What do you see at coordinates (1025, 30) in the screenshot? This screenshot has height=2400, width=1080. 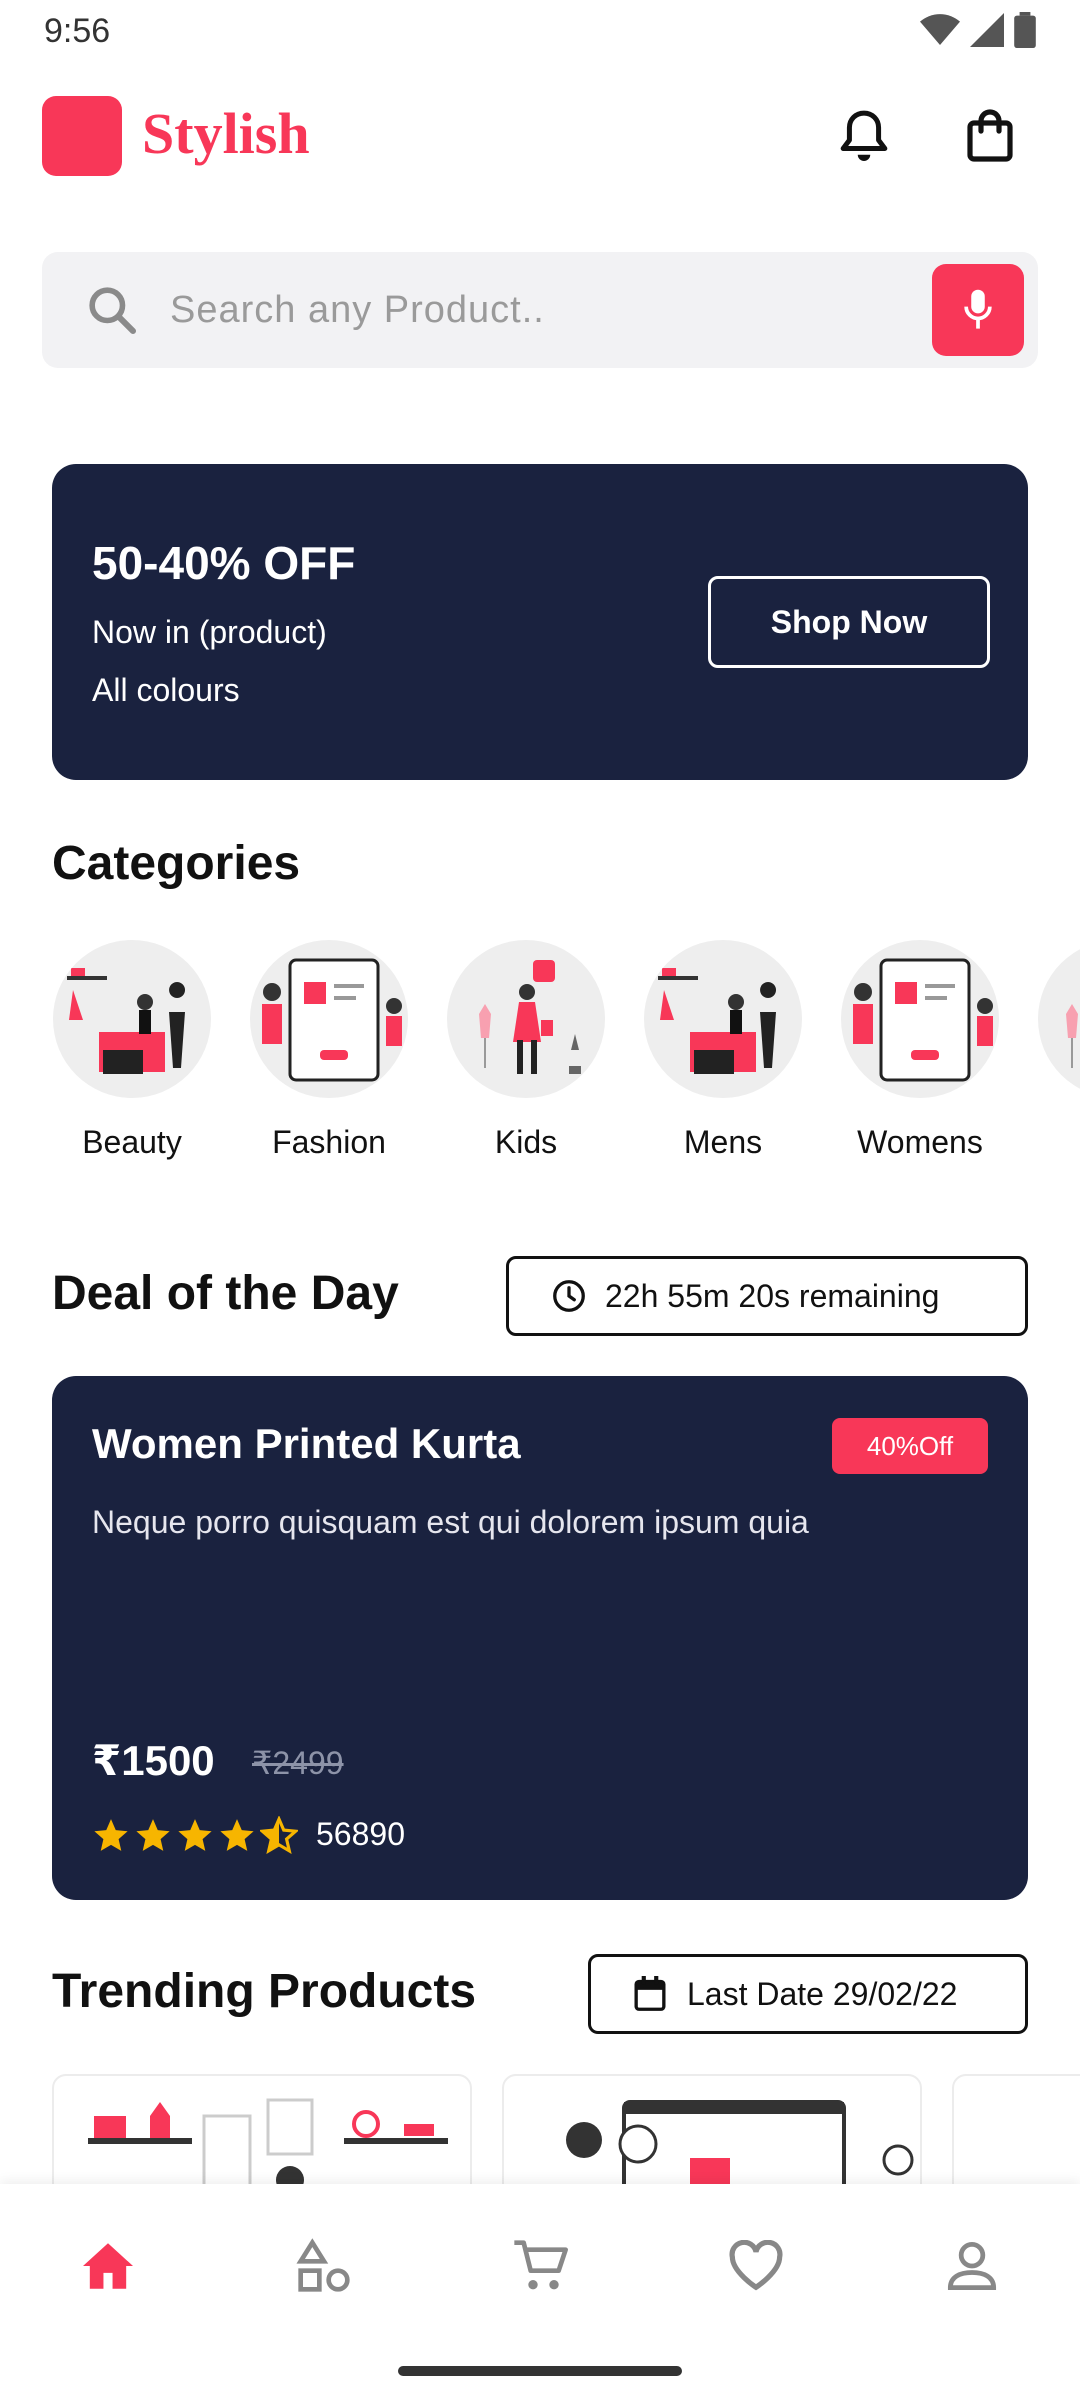 I see `battery-icon` at bounding box center [1025, 30].